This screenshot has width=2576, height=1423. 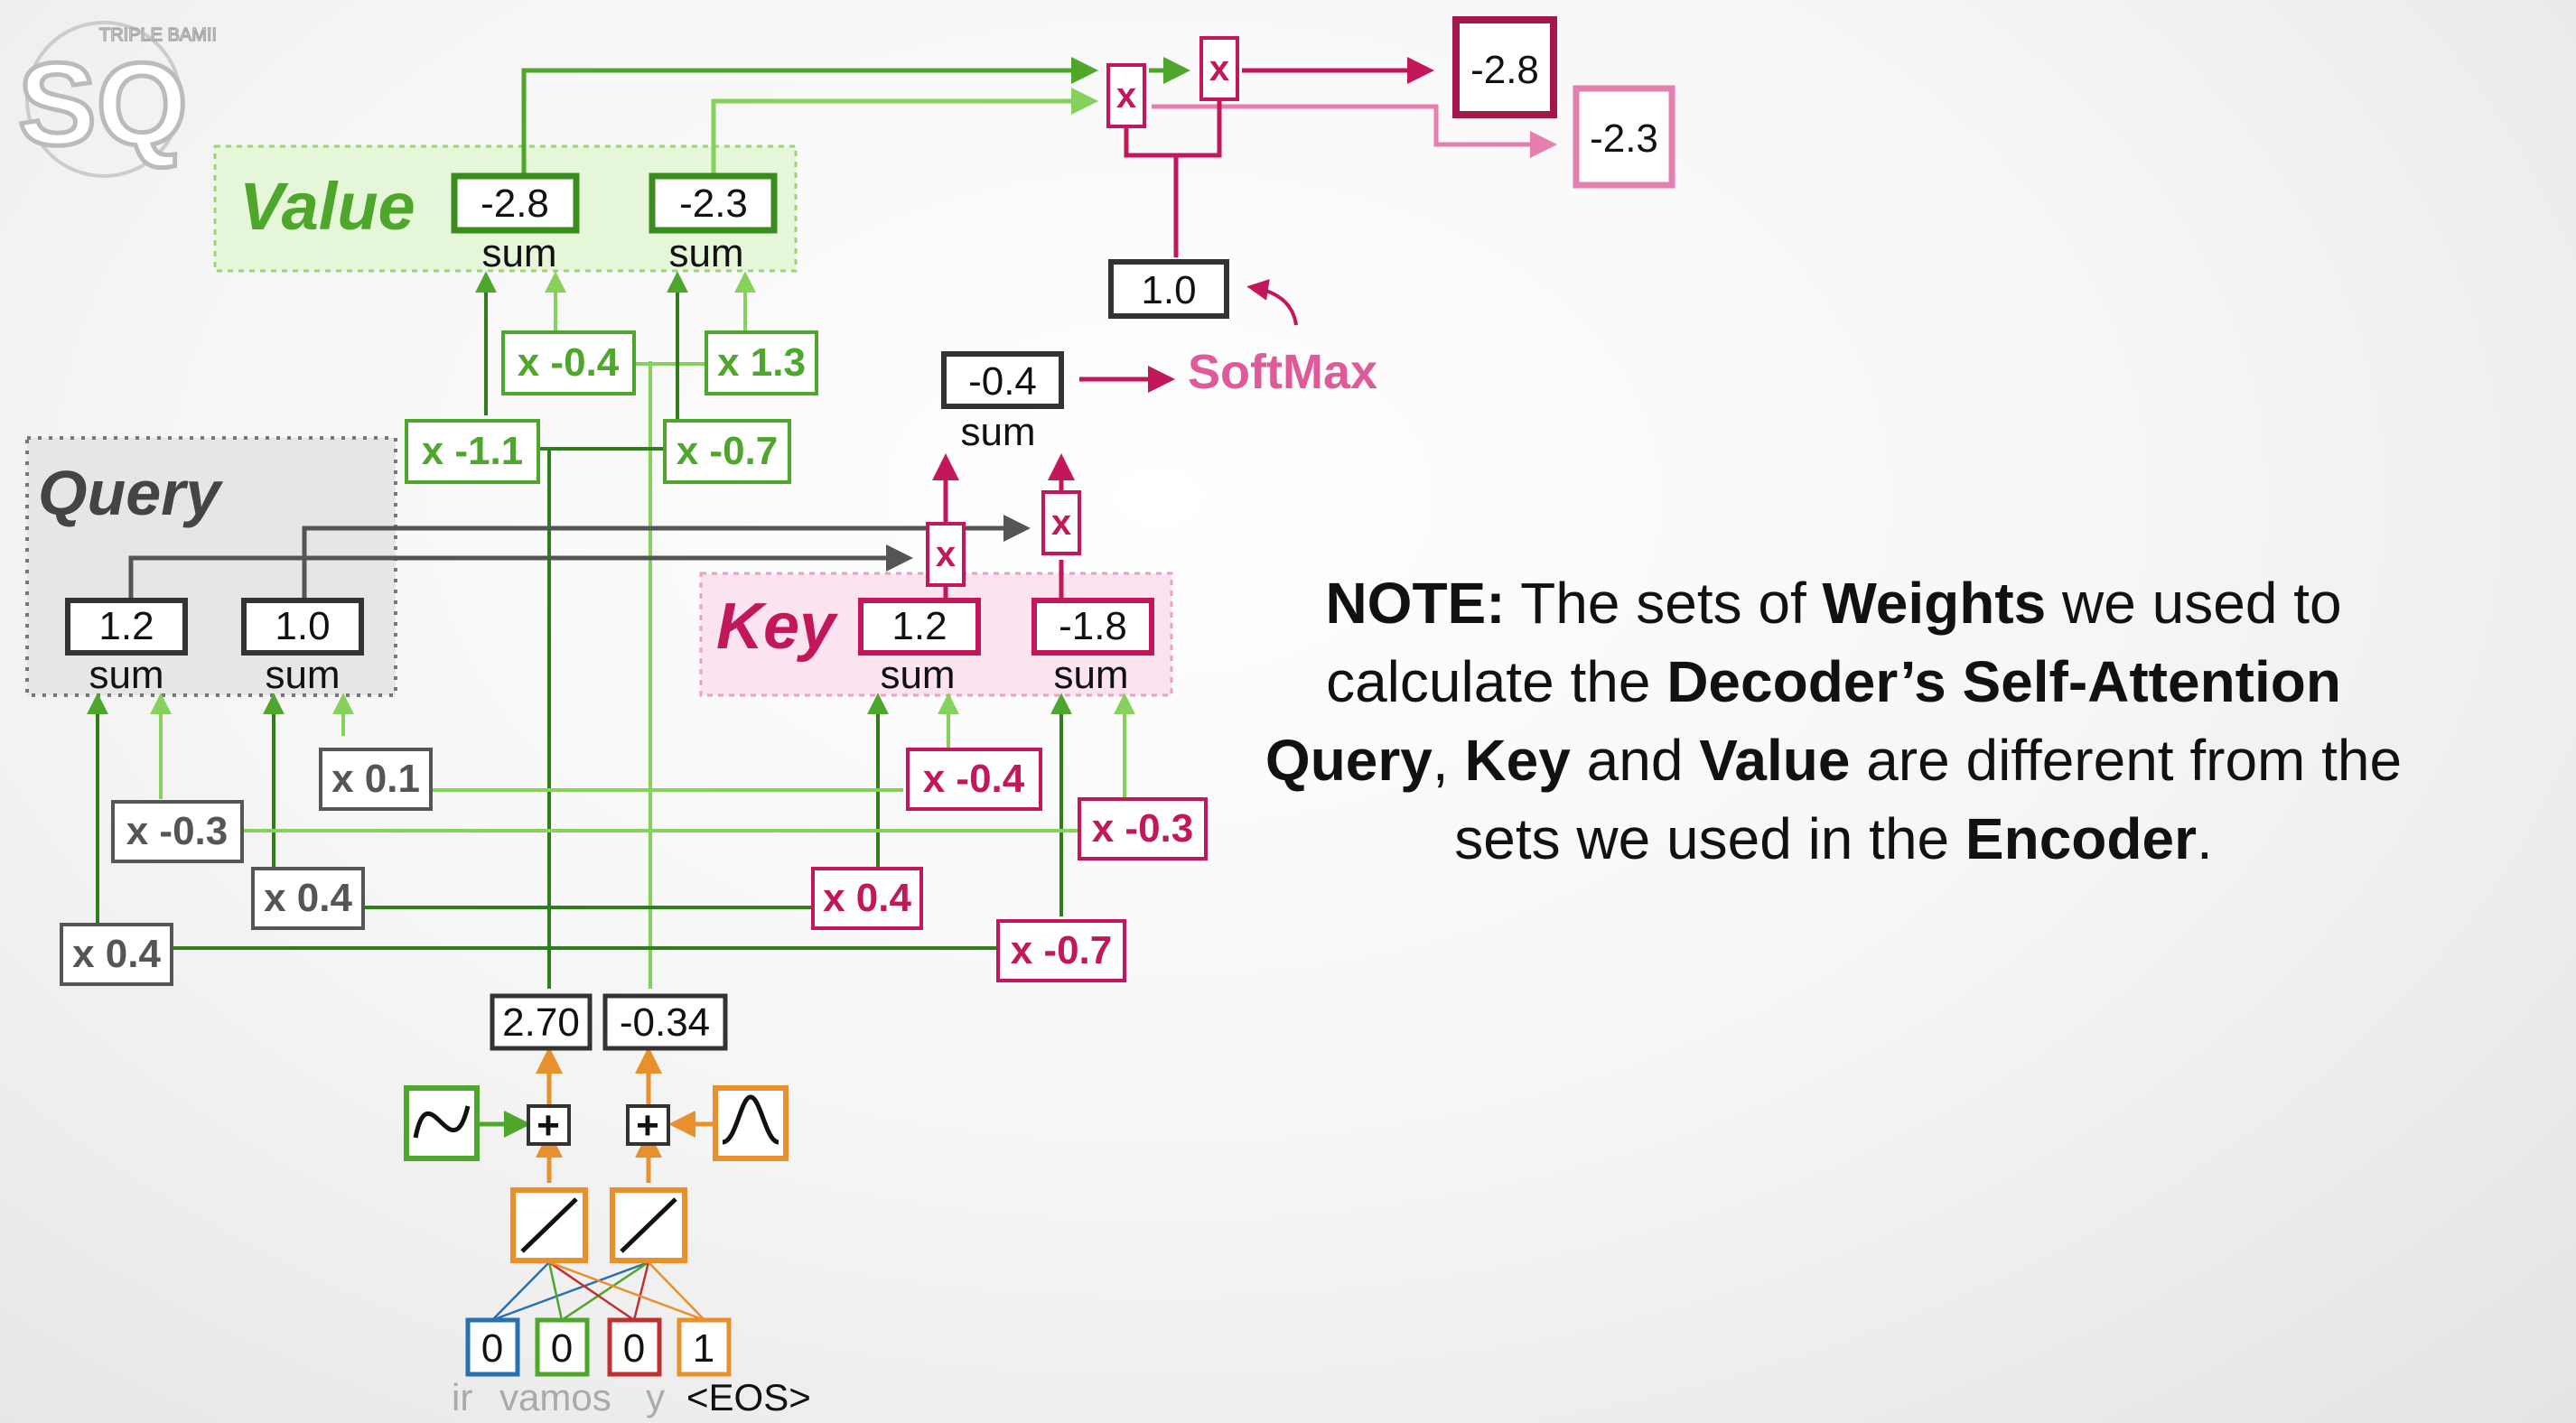 I want to click on value-output-2: -2.3, so click(x=714, y=203).